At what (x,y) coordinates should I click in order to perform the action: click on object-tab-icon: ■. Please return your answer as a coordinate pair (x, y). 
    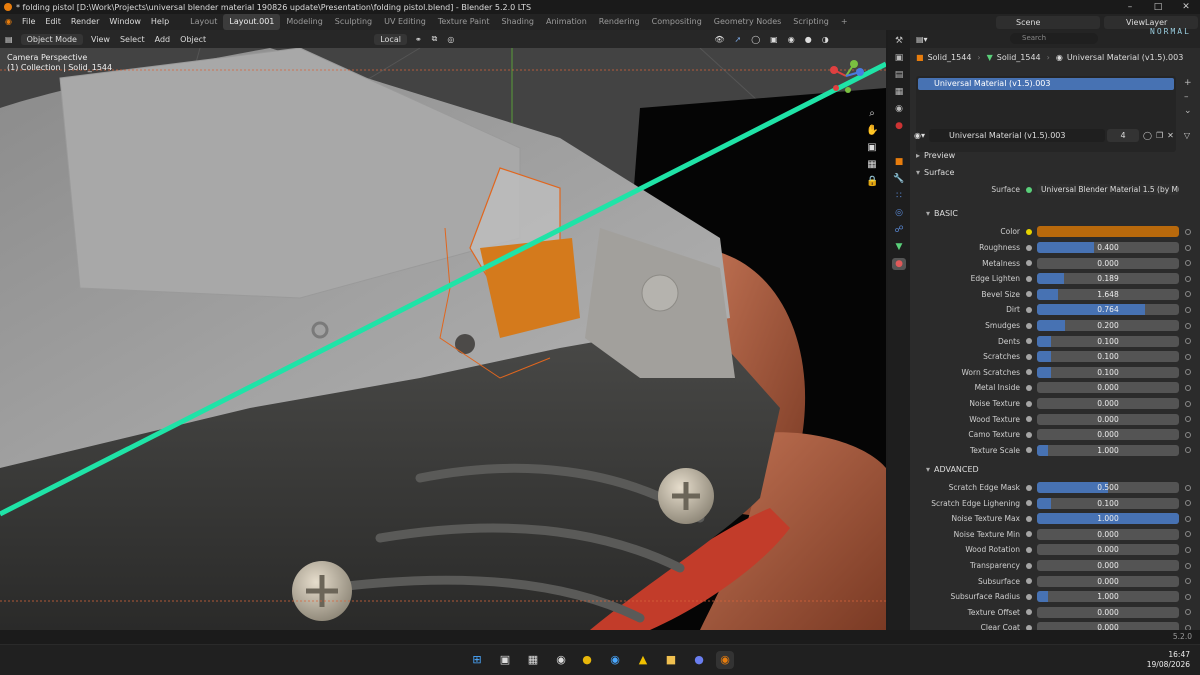
    Looking at the image, I should click on (899, 162).